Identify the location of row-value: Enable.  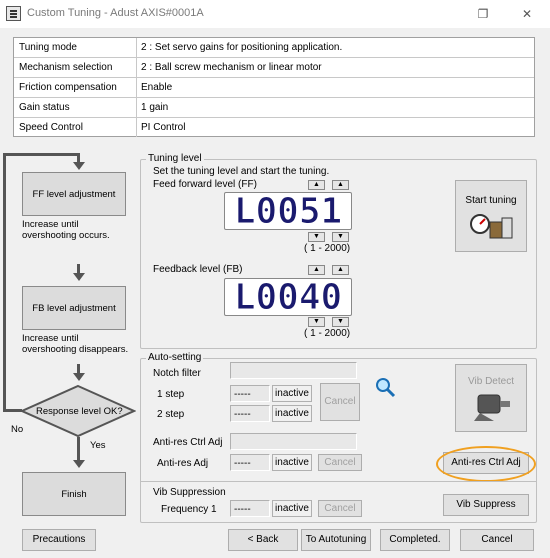
(335, 87).